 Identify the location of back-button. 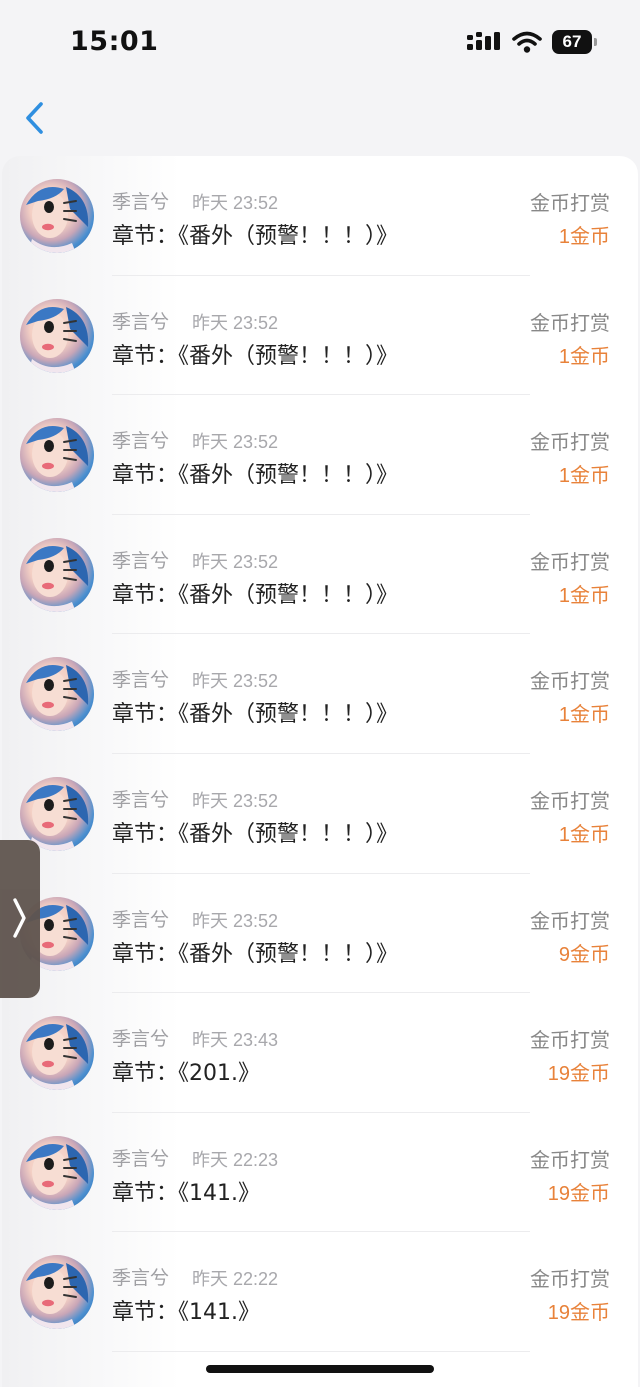
(36, 120).